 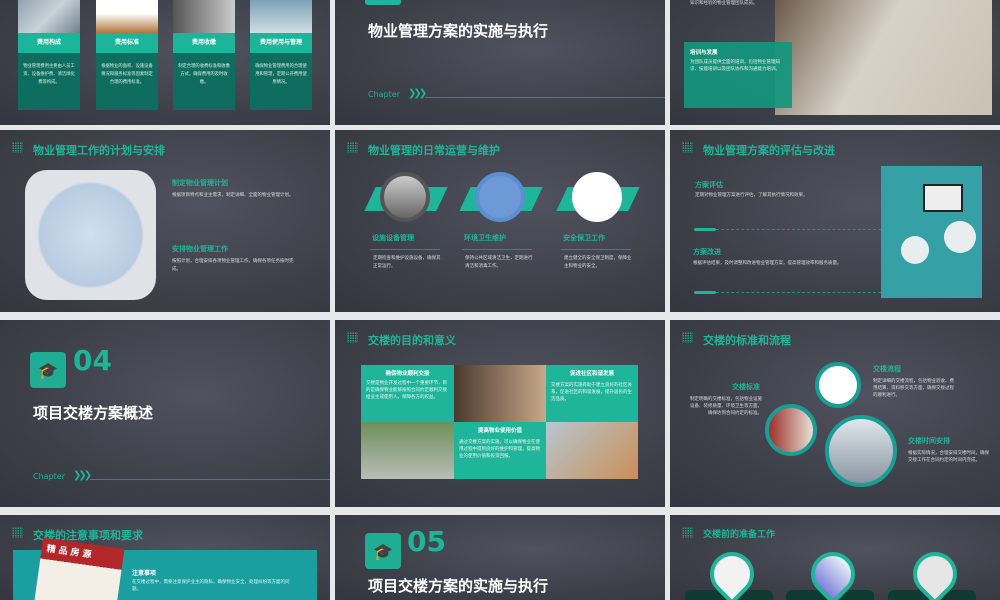 What do you see at coordinates (592, 450) in the screenshot?
I see `meeting-illustration` at bounding box center [592, 450].